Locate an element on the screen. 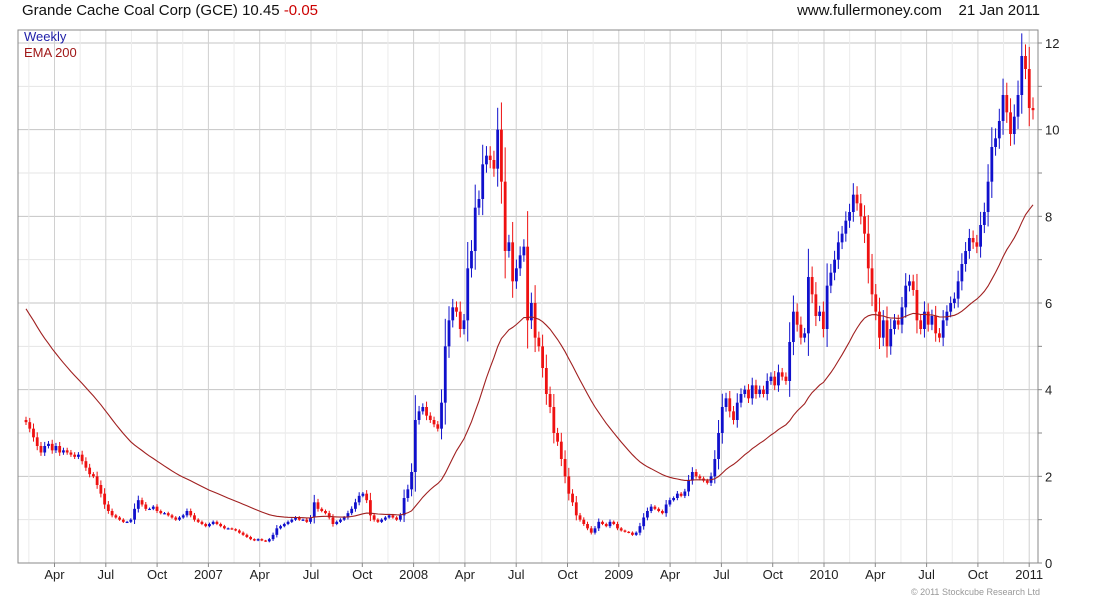 This screenshot has width=1100, height=600. y-tick-label: 2 is located at coordinates (1048, 476).